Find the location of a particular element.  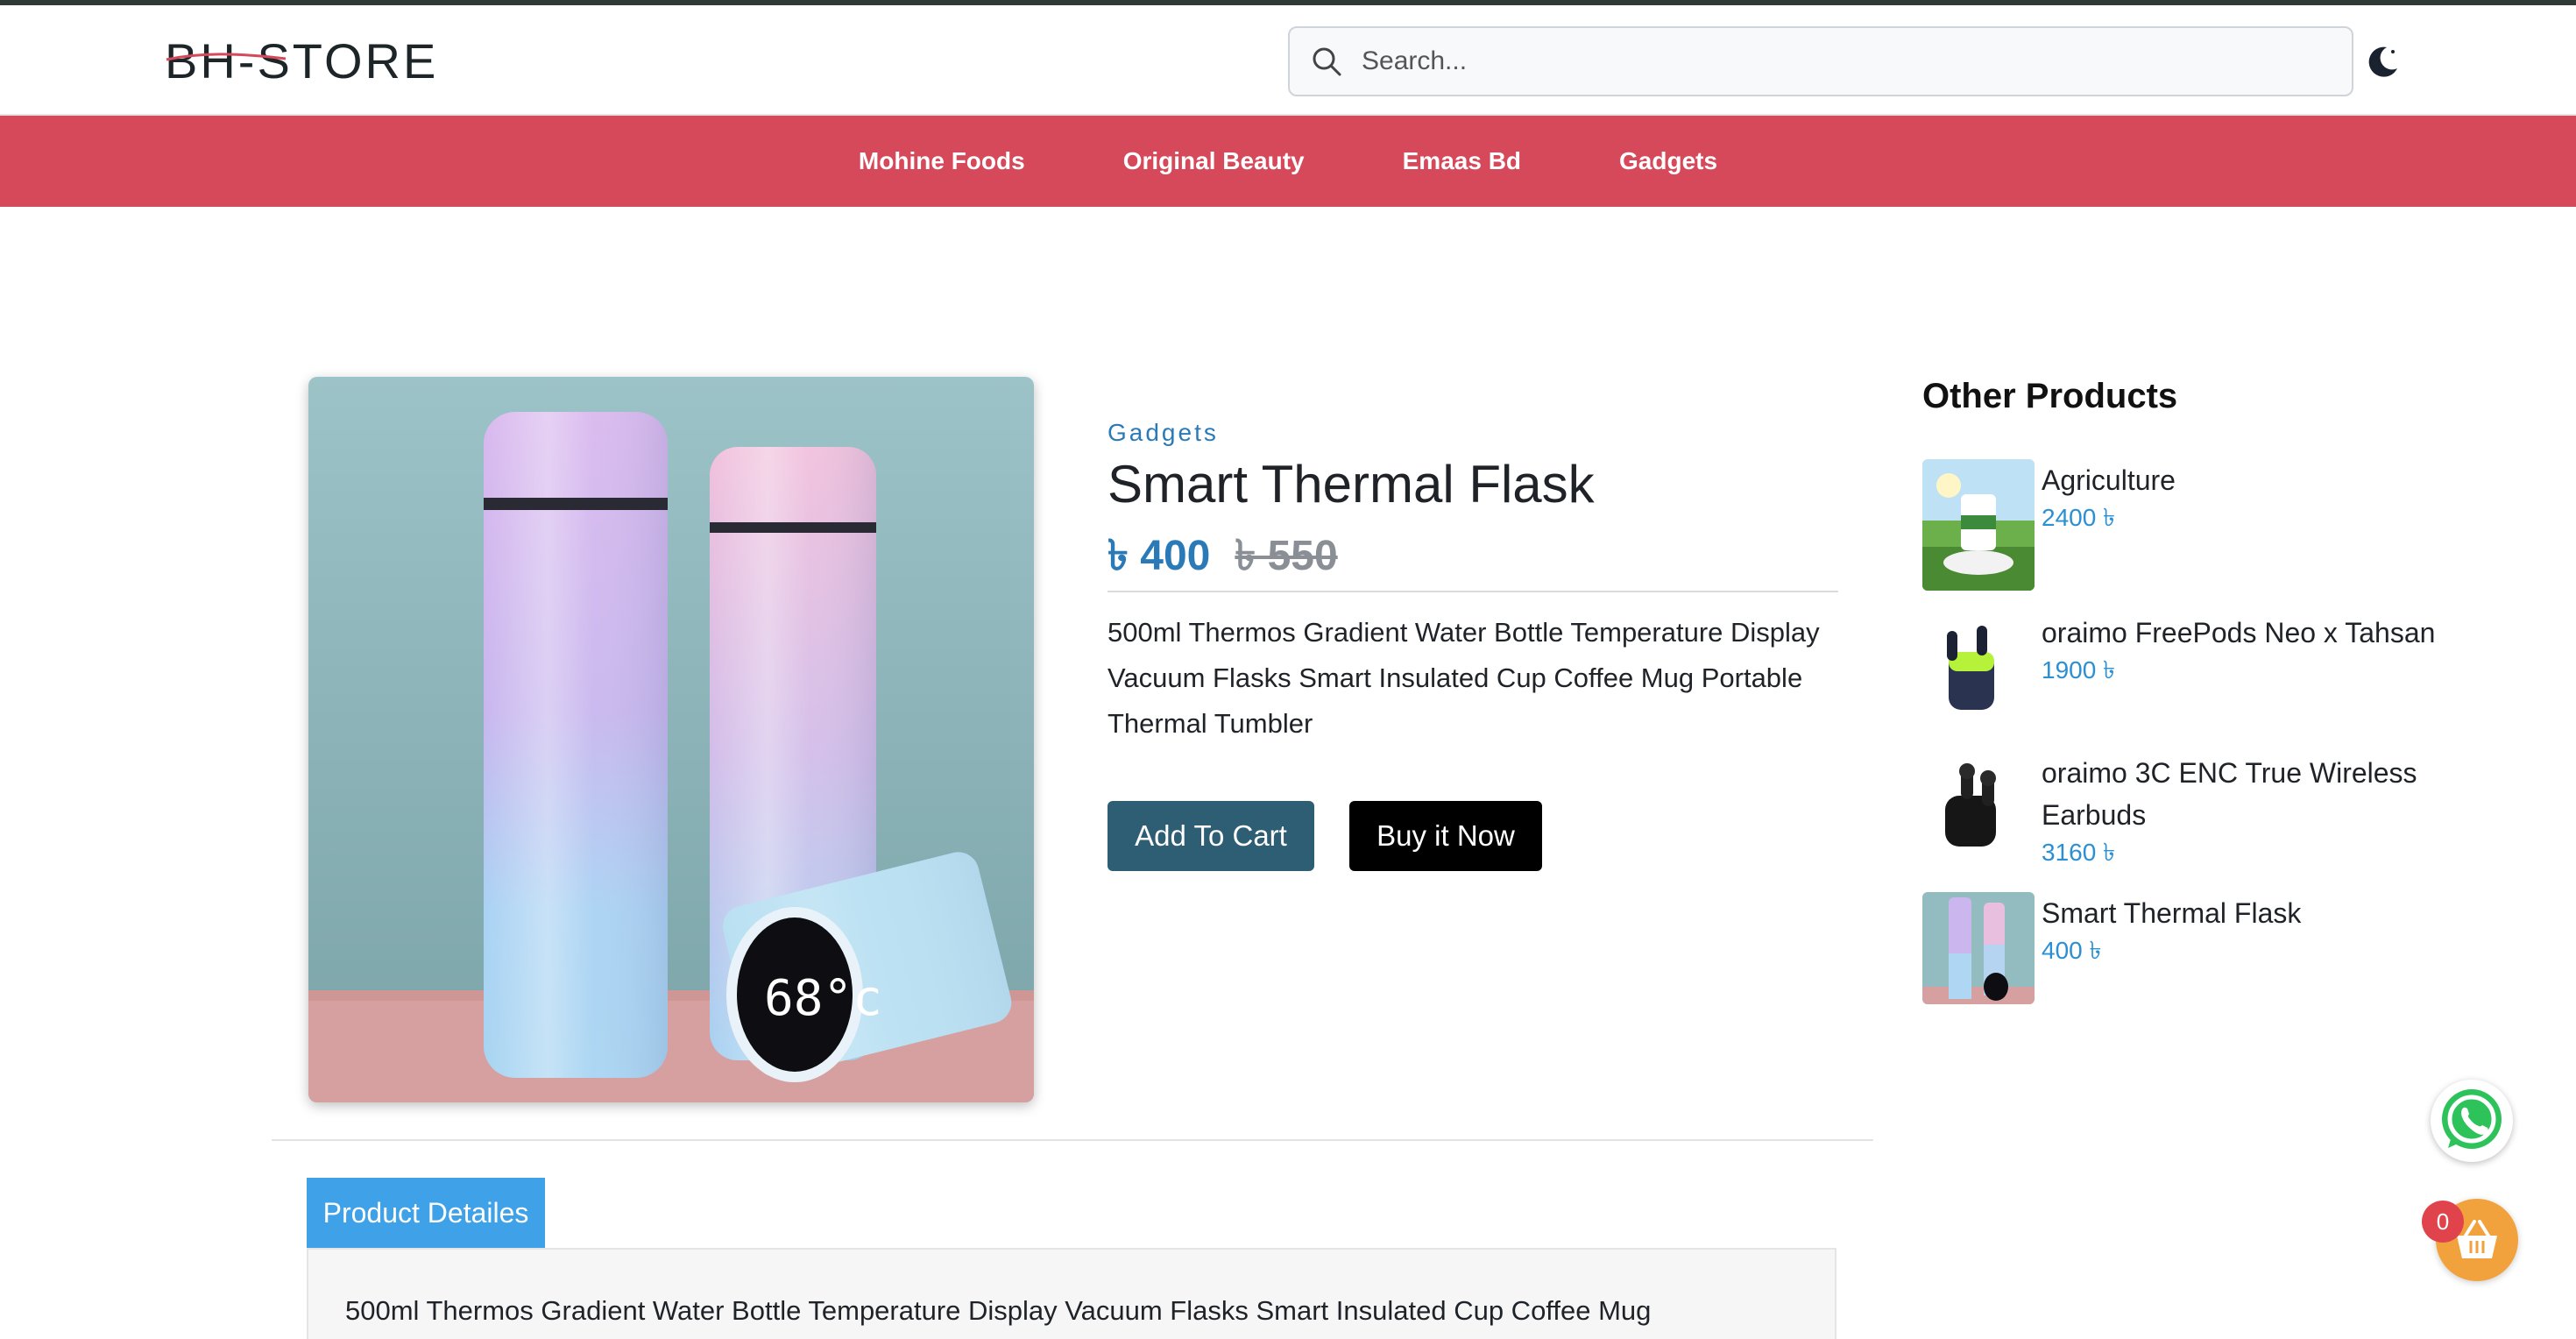

whatsapp-icon is located at coordinates (2472, 1119).